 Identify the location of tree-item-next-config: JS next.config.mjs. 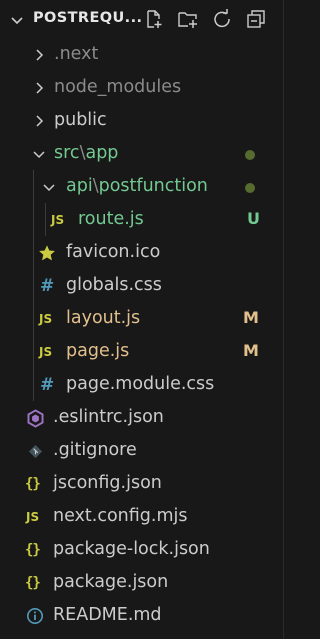
(142, 516).